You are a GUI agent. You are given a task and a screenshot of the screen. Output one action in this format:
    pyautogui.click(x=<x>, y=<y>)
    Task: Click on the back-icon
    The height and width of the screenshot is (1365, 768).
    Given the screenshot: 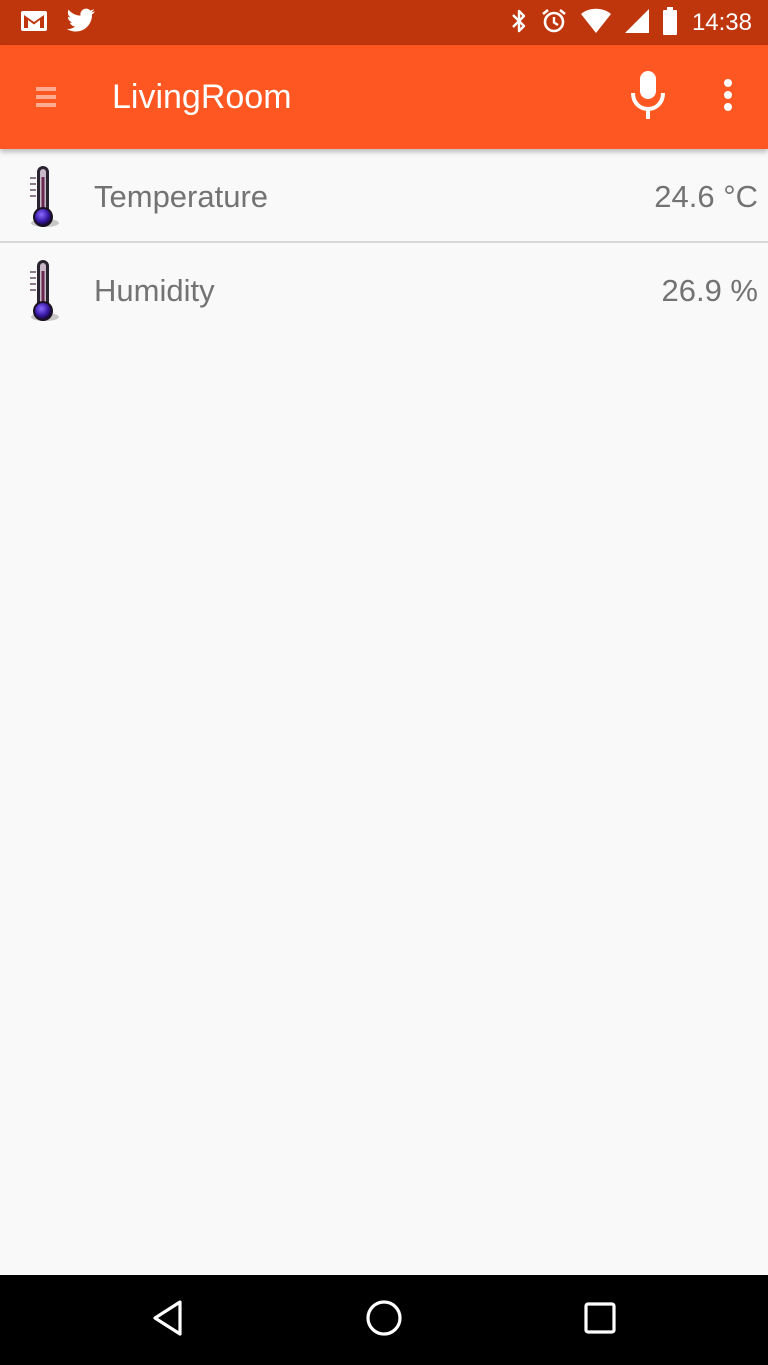 What is the action you would take?
    pyautogui.click(x=168, y=1320)
    